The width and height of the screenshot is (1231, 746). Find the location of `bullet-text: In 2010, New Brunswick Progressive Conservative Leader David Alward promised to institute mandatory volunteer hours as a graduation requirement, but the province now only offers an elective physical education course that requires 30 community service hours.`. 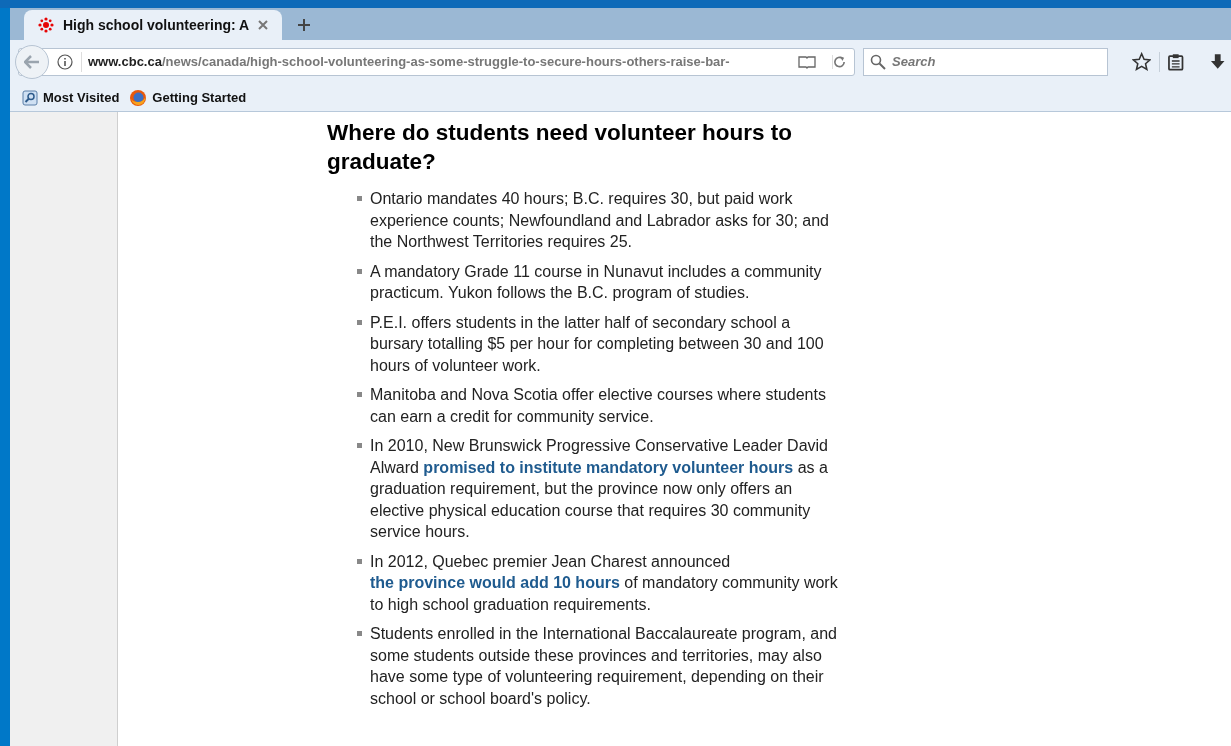

bullet-text: In 2010, New Brunswick Progressive Conservative Leader David Alward promised to institute mandatory volunteer hours as a graduation requirement, but the province now only offers an elective physical education course that requires 30 community service hours. is located at coordinates (599, 489).